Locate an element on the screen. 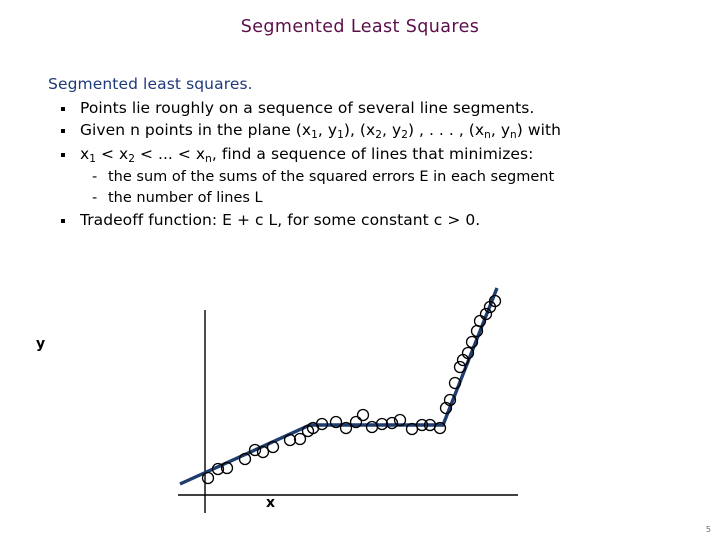  list-item: - the number of lines L is located at coordinates (368, 198).